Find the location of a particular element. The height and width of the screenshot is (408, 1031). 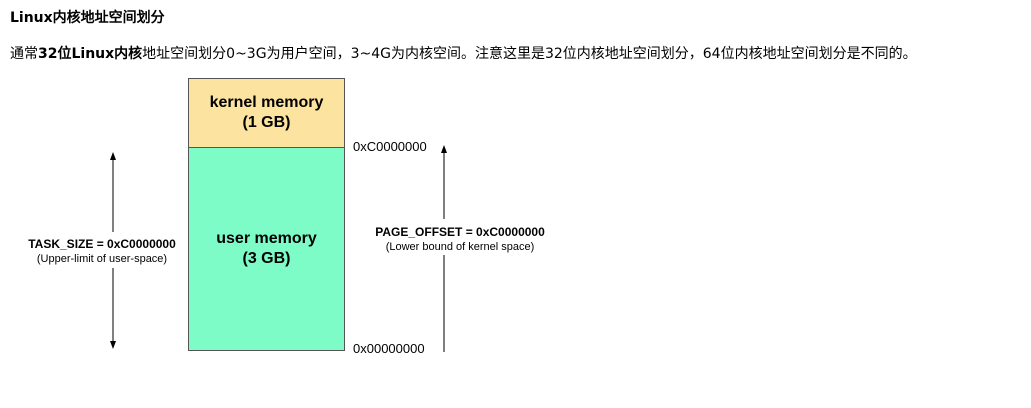

kernel-block-size: (1 GB) is located at coordinates (266, 122).